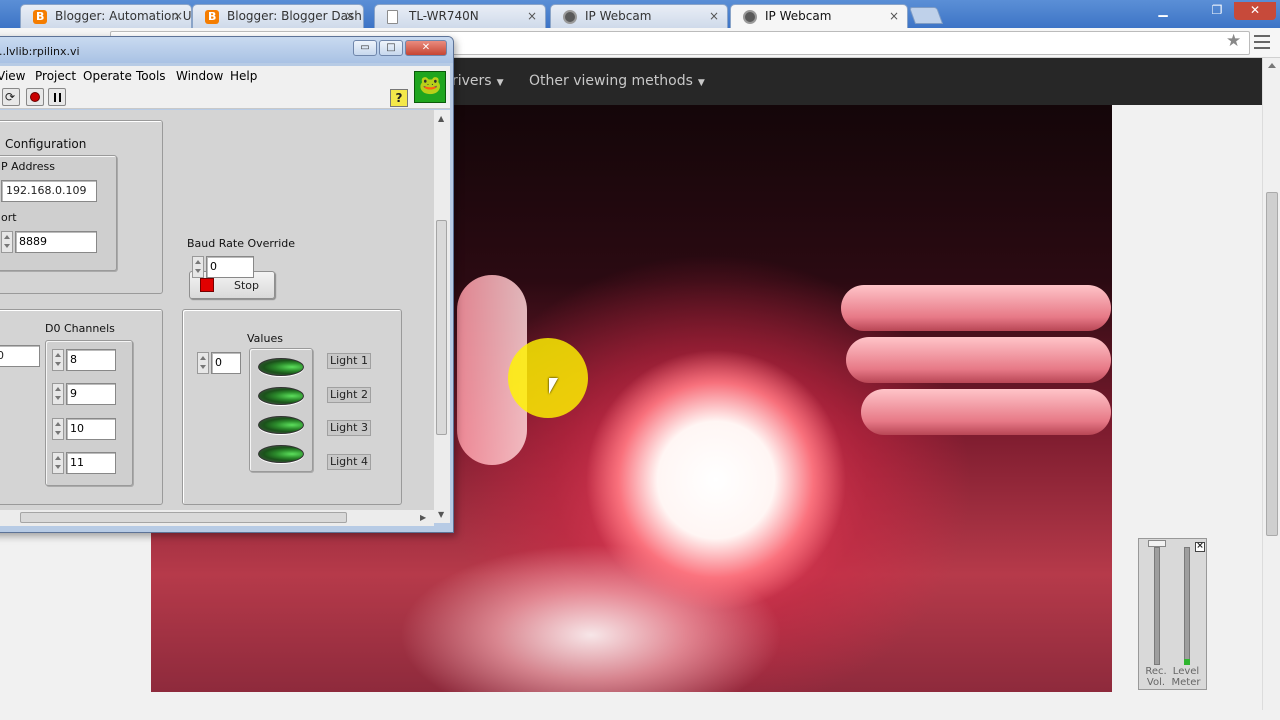  What do you see at coordinates (225, 75) in the screenshot?
I see `labview-menubar: View Project Operate Tools Window Help` at bounding box center [225, 75].